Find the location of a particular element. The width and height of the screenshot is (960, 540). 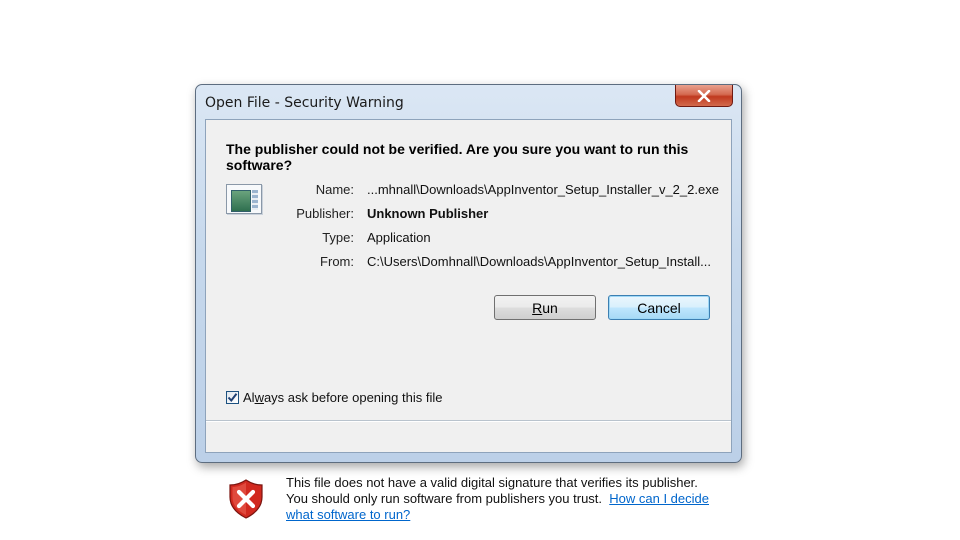

close-button is located at coordinates (704, 96).